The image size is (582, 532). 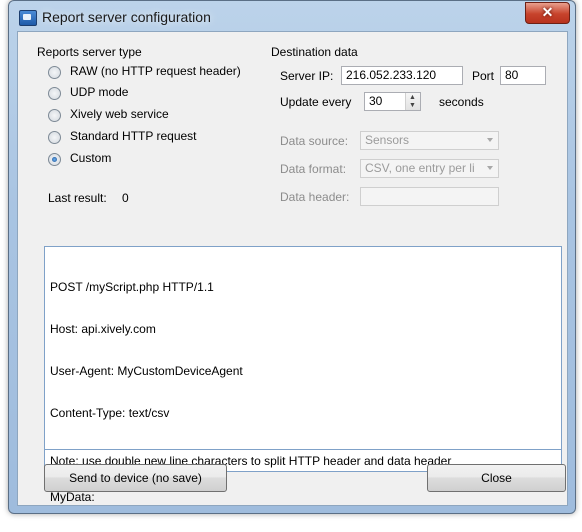 I want to click on port-label: Port, so click(x=483, y=76).